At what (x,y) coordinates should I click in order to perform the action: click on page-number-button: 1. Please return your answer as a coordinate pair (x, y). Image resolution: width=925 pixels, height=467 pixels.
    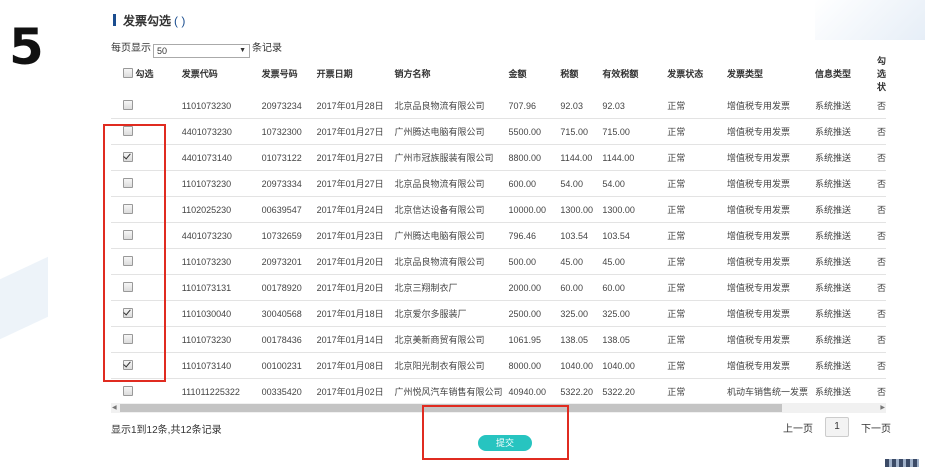
    Looking at the image, I should click on (837, 427).